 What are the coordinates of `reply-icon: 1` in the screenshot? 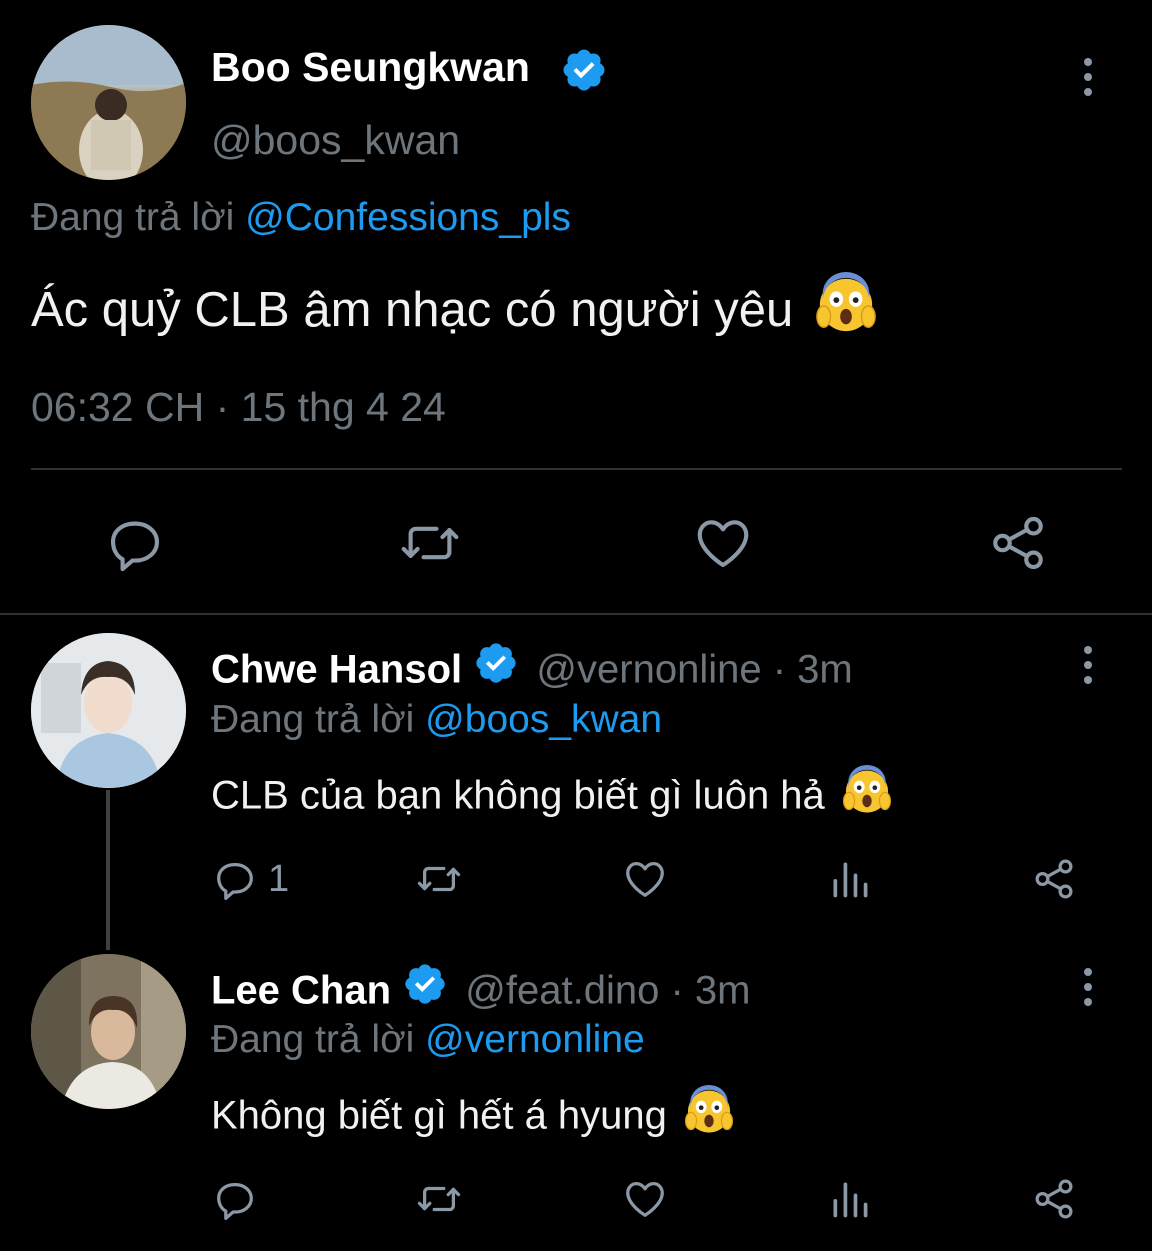 It's located at (250, 879).